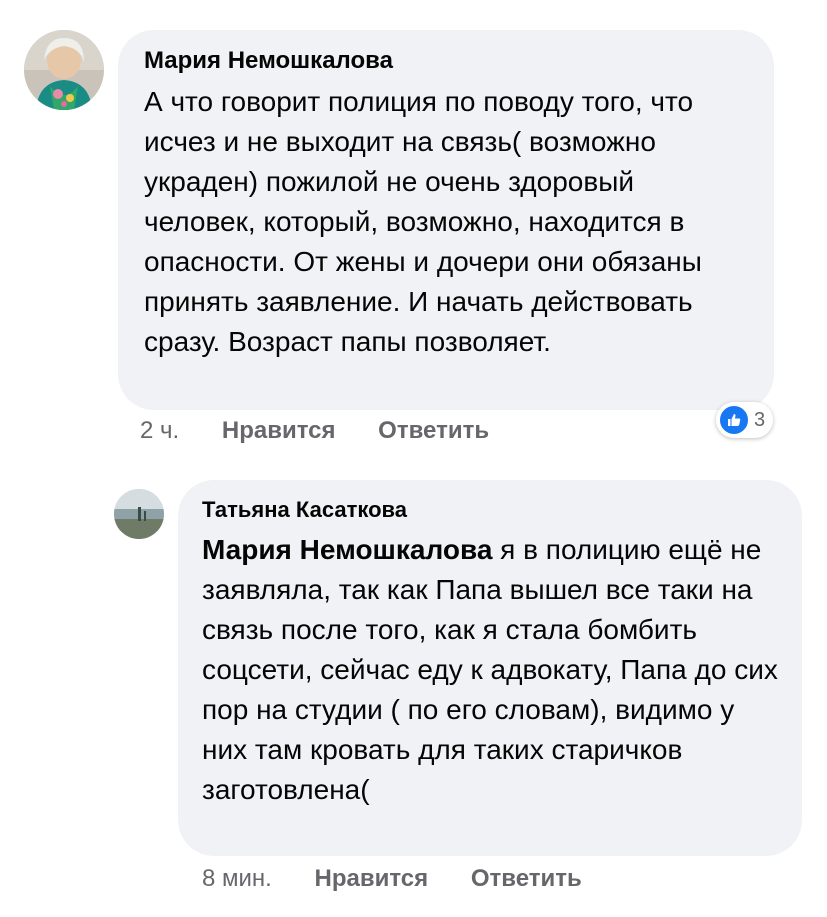  What do you see at coordinates (734, 420) in the screenshot?
I see `like-icon` at bounding box center [734, 420].